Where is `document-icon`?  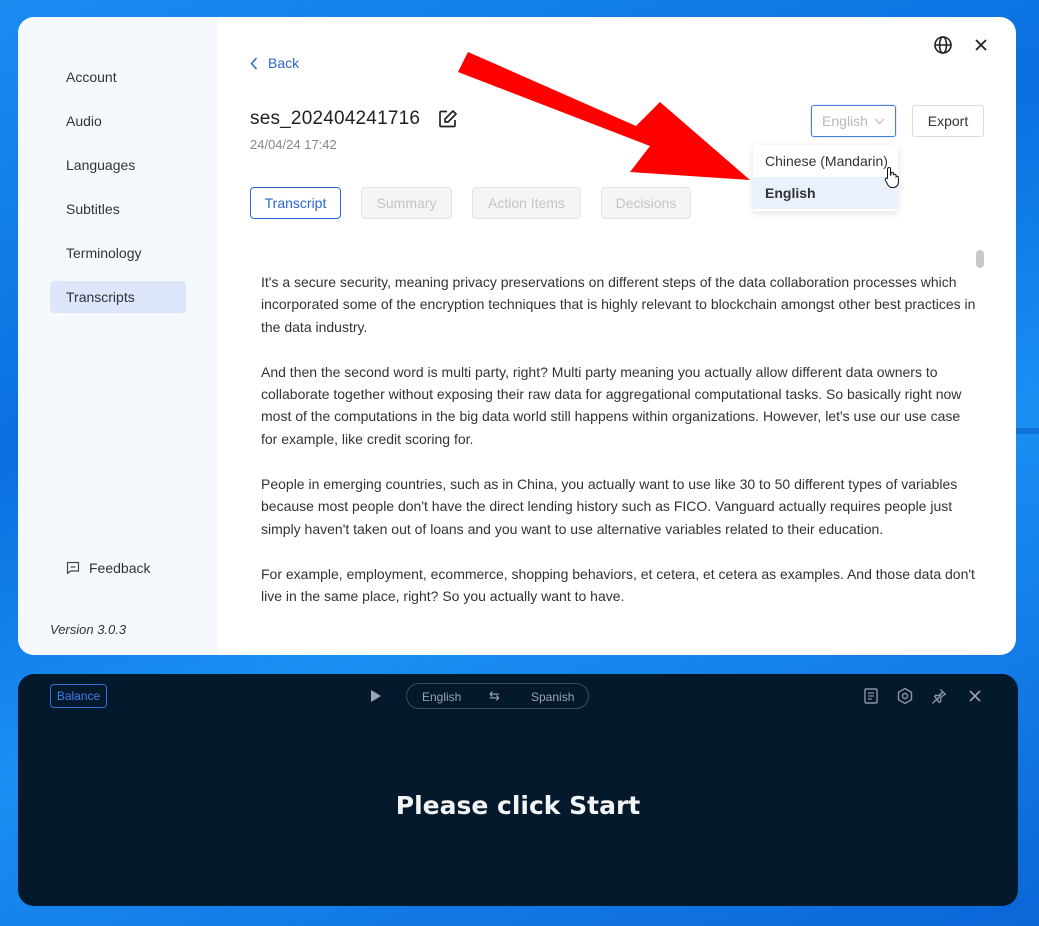 document-icon is located at coordinates (871, 696).